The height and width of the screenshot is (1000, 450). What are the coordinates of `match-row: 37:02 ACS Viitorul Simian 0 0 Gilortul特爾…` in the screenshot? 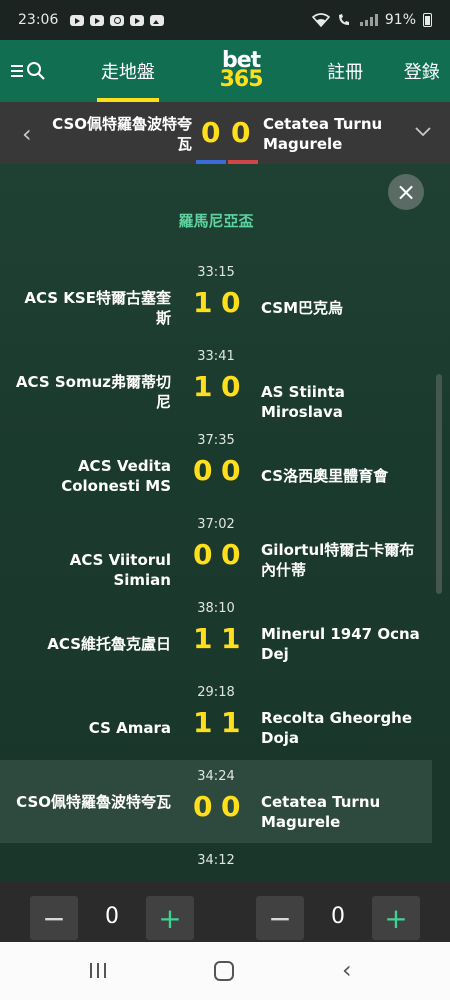 It's located at (216, 549).